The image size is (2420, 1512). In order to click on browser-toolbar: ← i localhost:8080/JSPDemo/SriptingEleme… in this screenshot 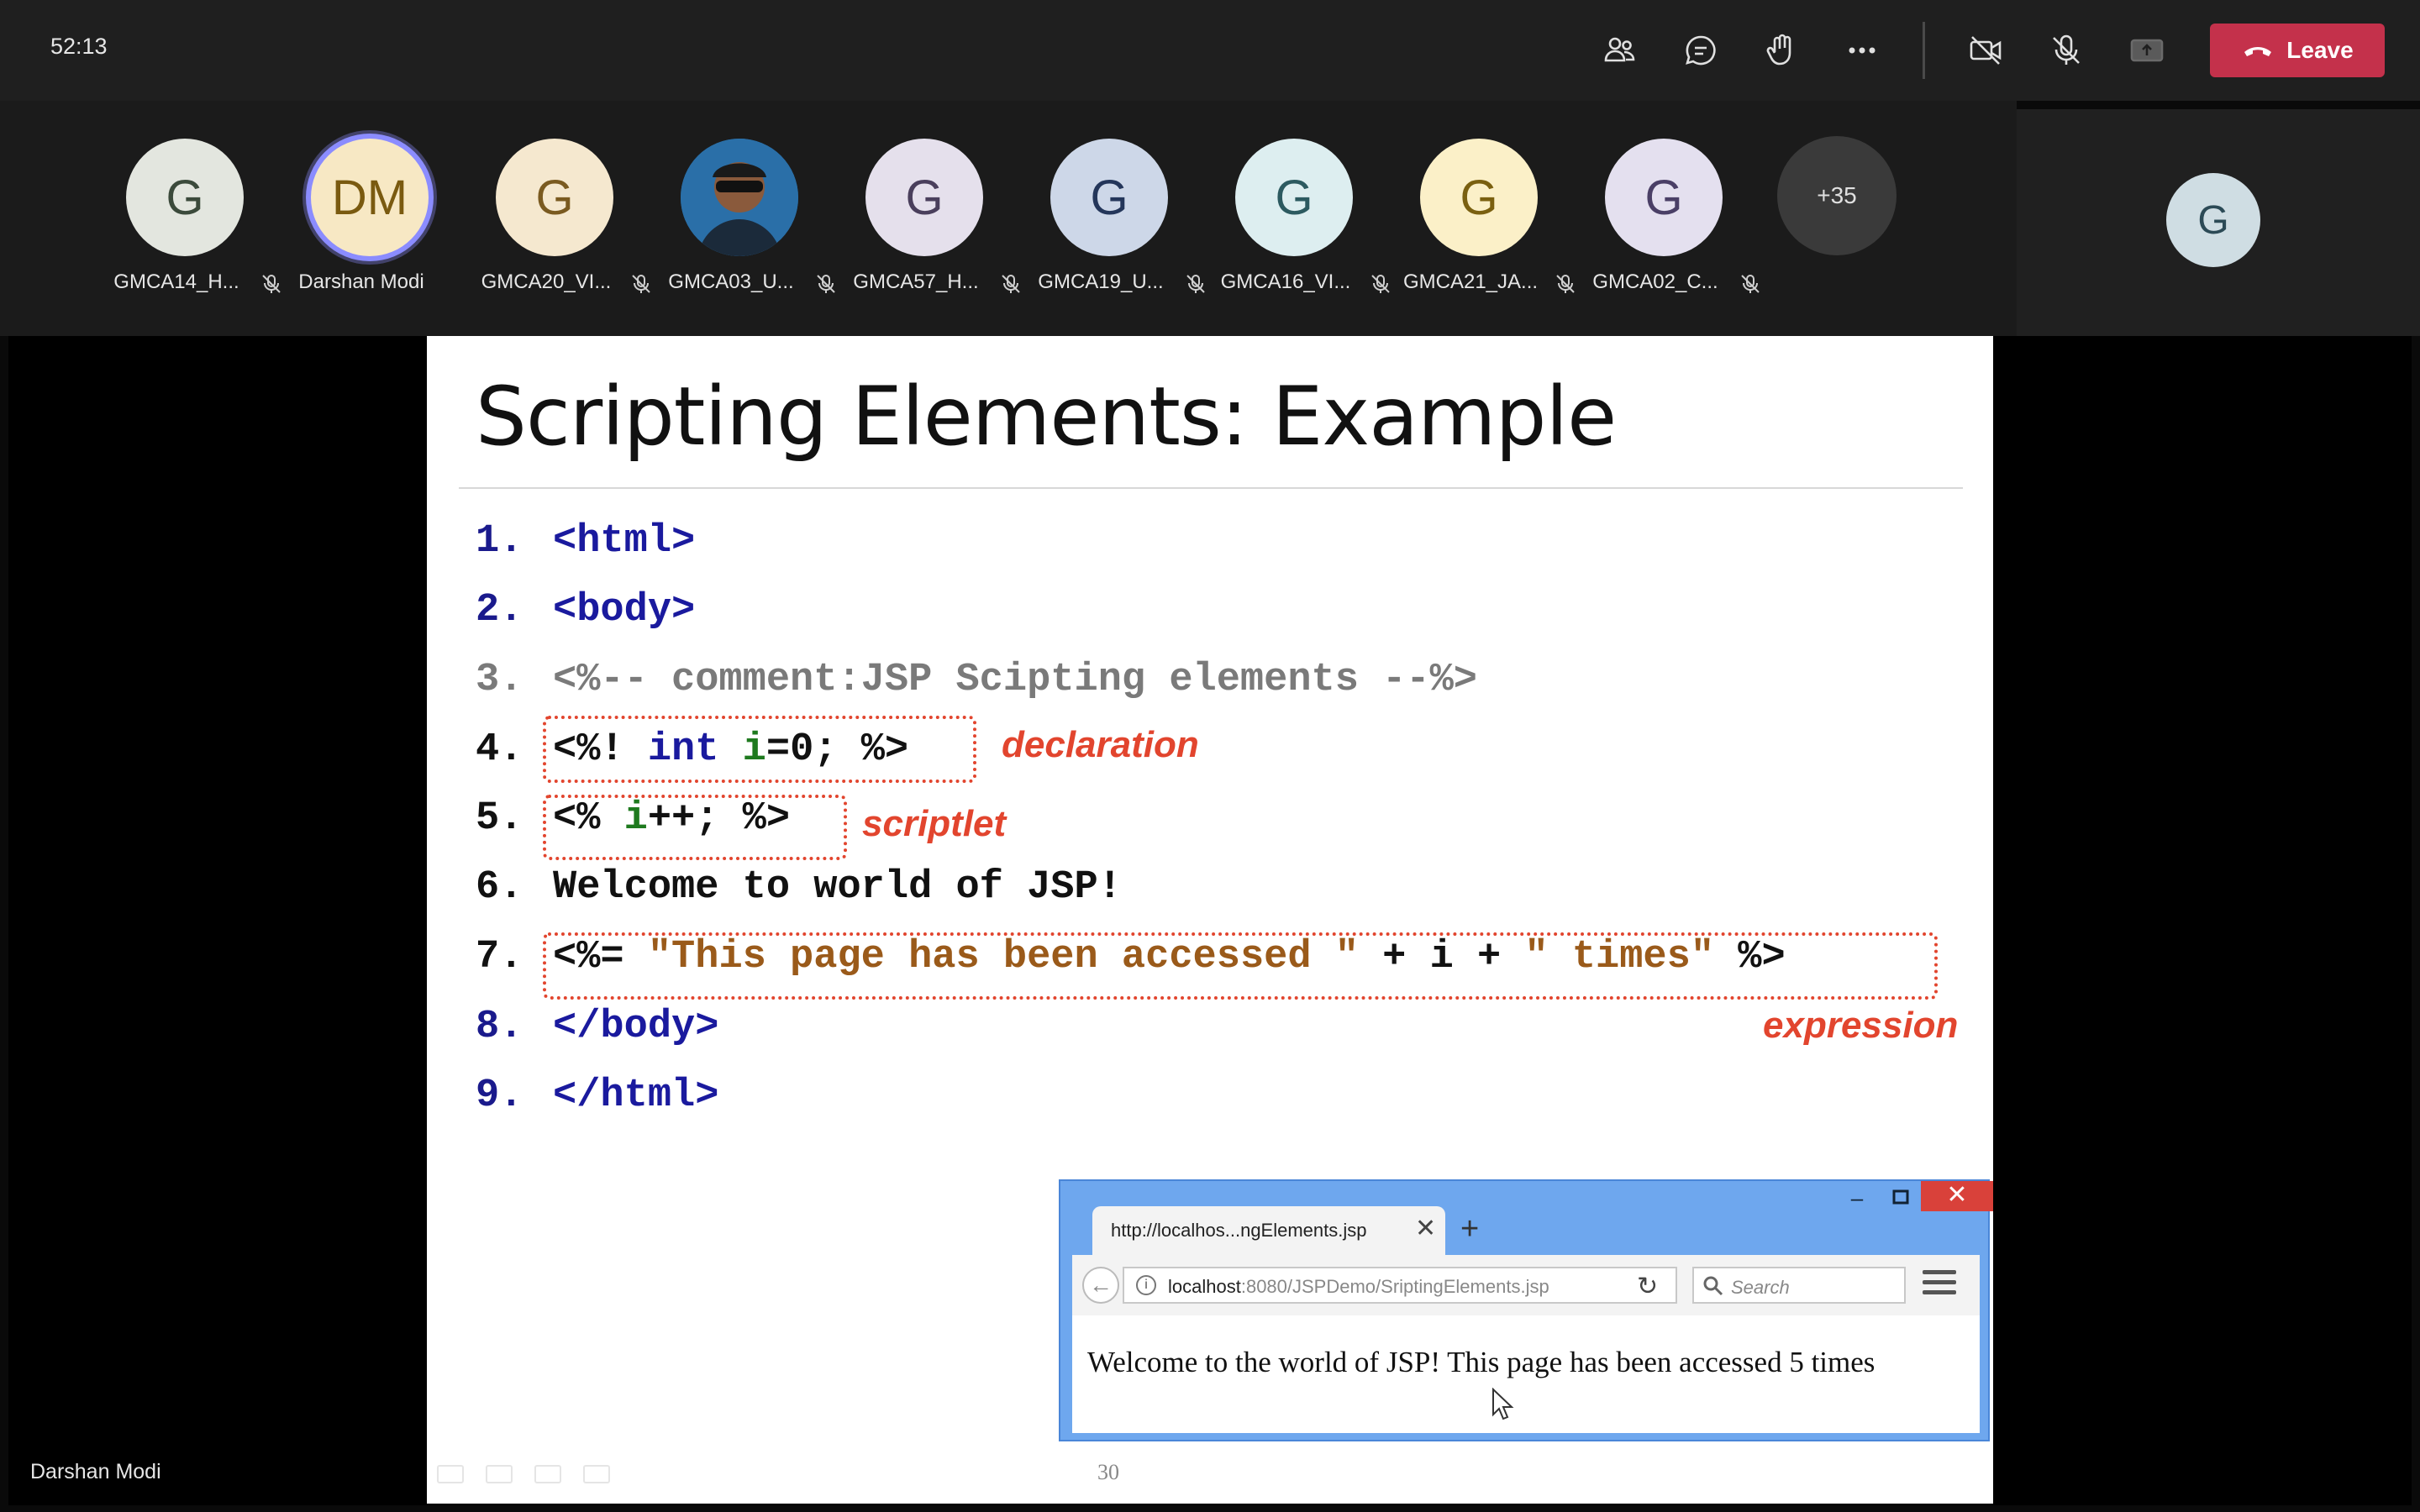, I will do `click(1526, 1285)`.